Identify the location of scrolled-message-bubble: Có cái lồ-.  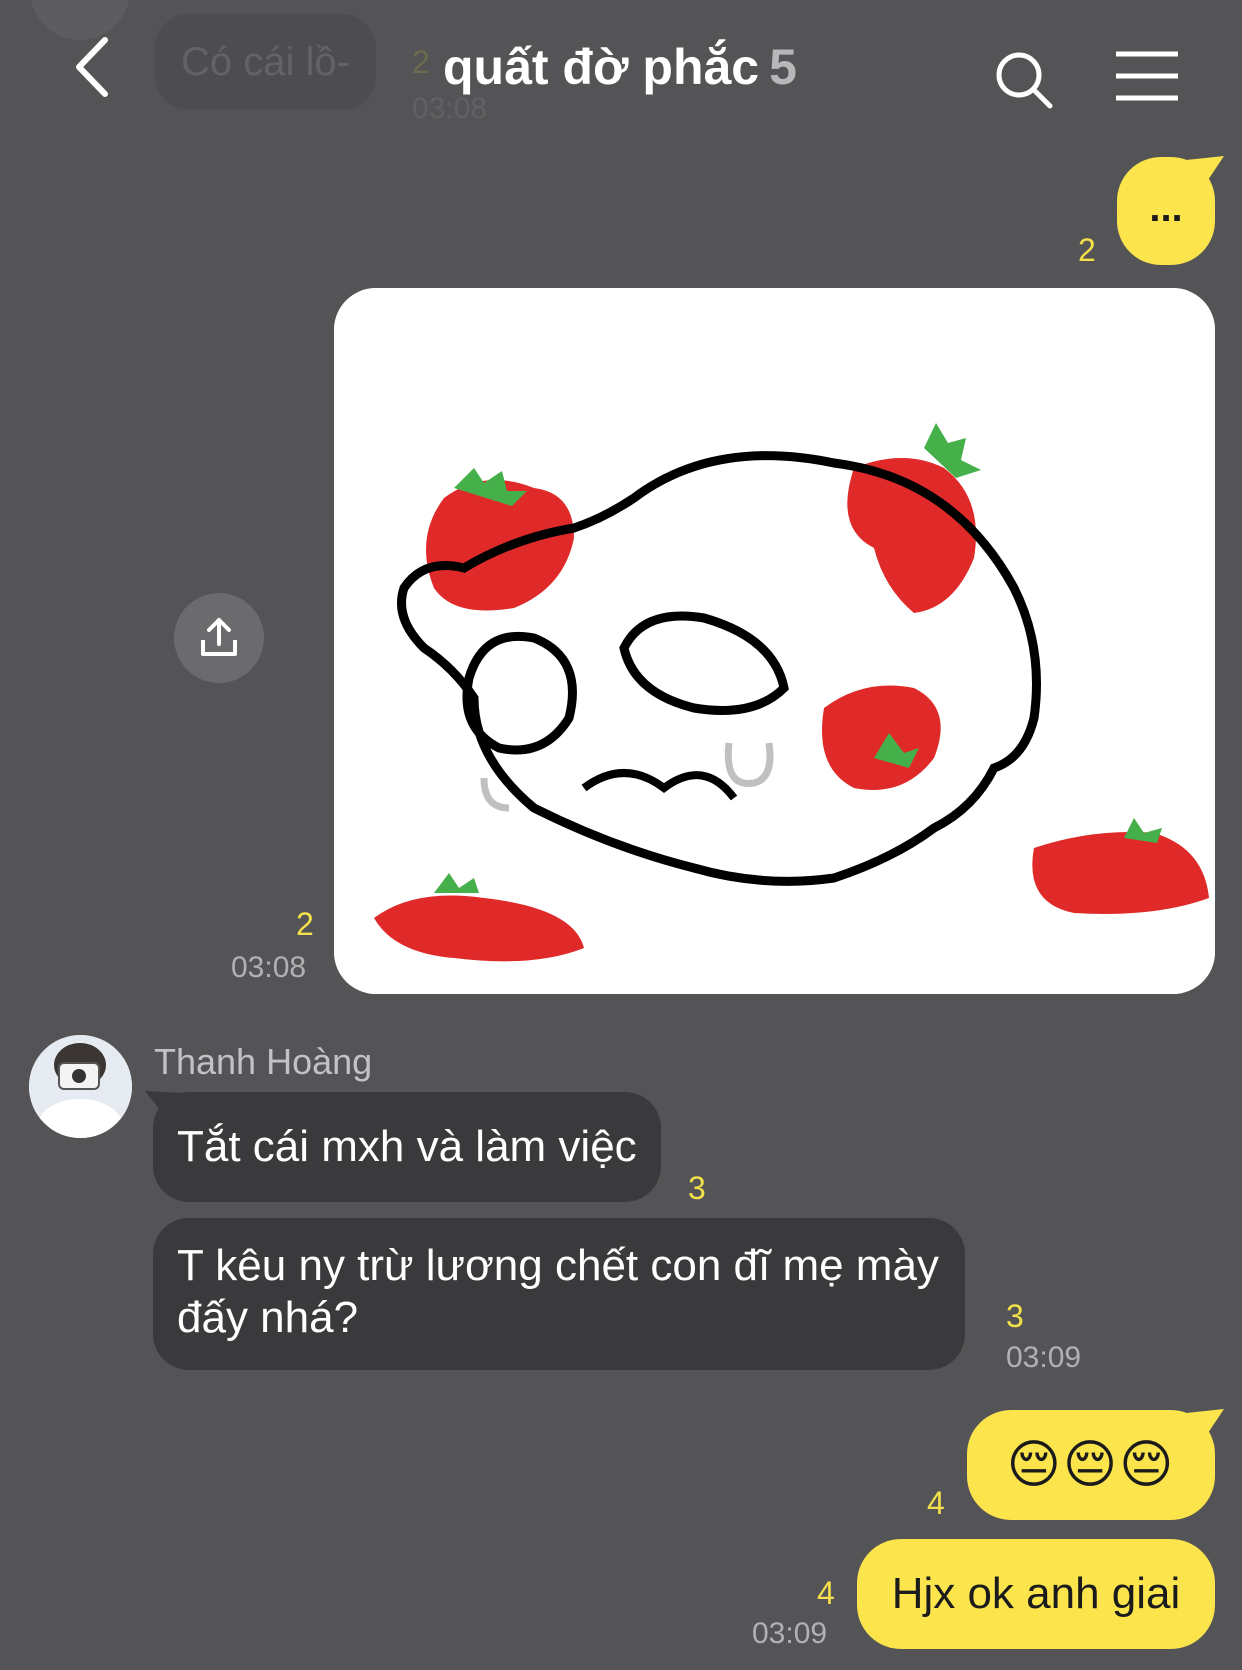
(265, 62).